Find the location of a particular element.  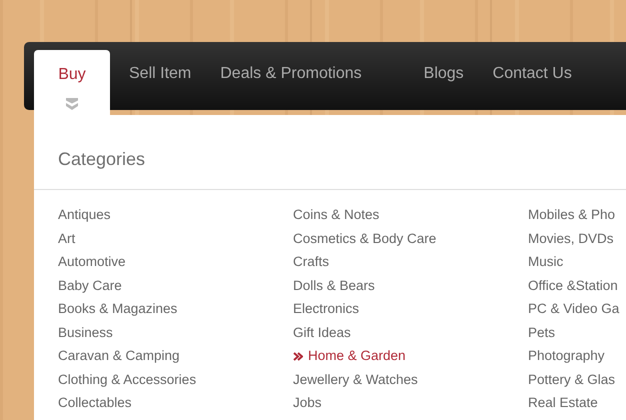

category-link: Coins & Notes is located at coordinates (410, 218).